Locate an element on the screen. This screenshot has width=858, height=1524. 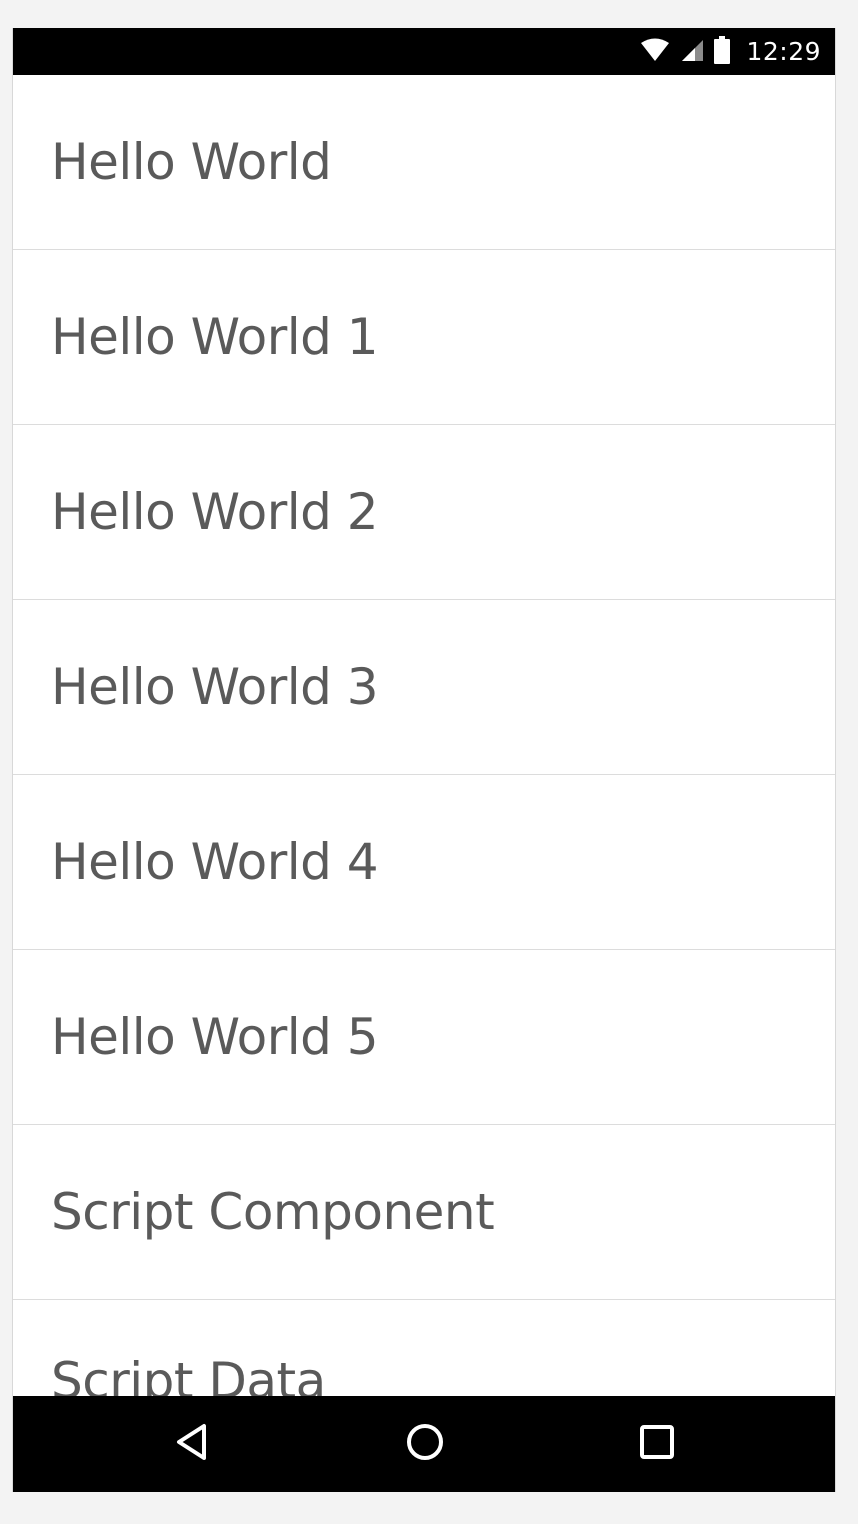
navigation-bar is located at coordinates (424, 1444).